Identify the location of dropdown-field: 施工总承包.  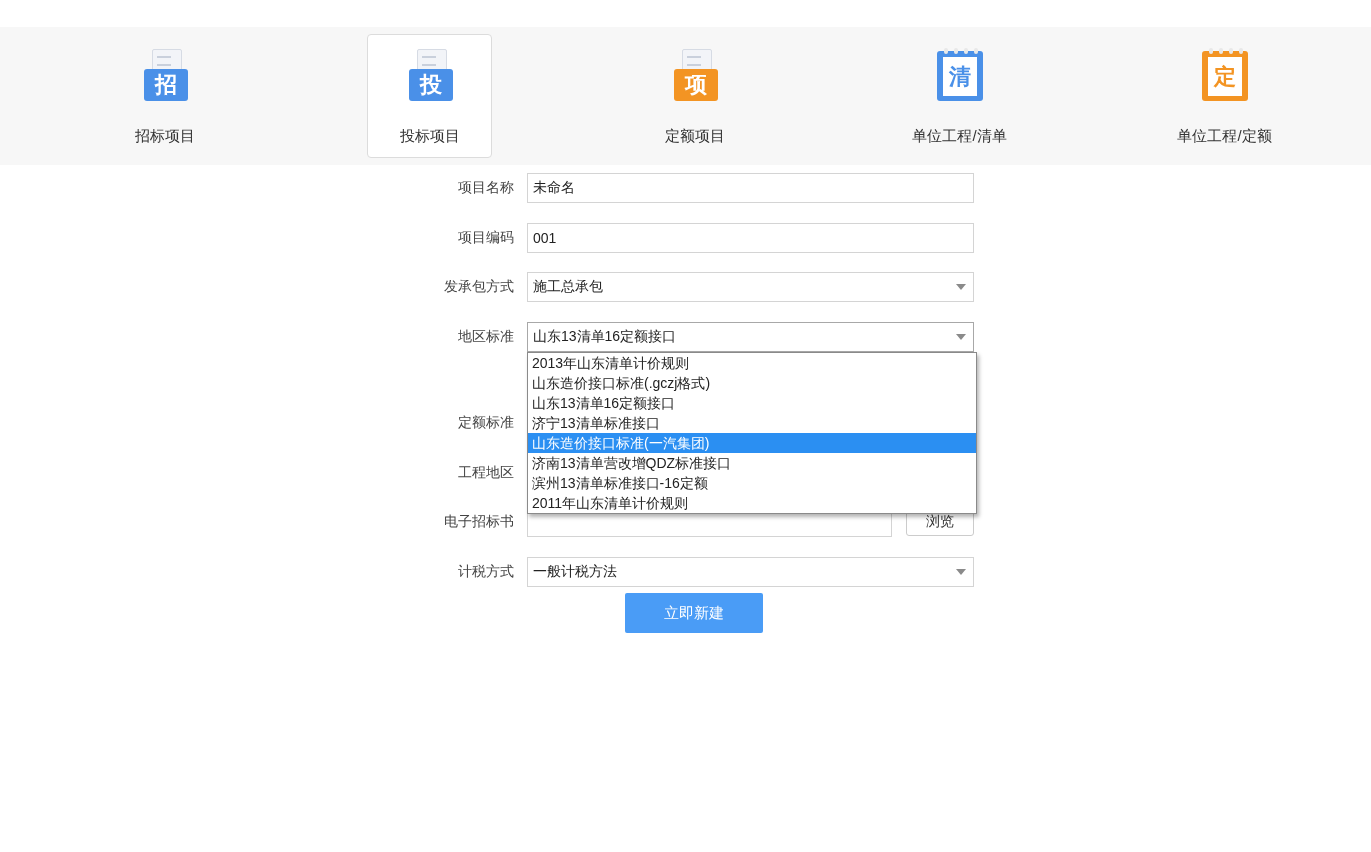
(750, 287).